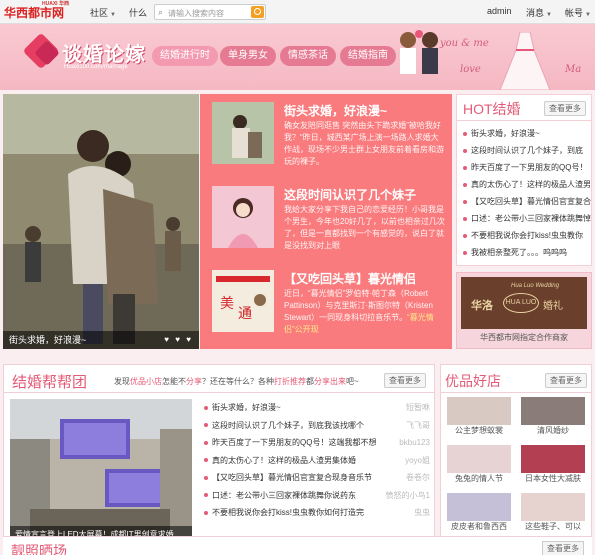 This screenshot has width=595, height=555. I want to click on list-item: 街头求婚，好浪漫~ 短暂咻, so click(317, 408).